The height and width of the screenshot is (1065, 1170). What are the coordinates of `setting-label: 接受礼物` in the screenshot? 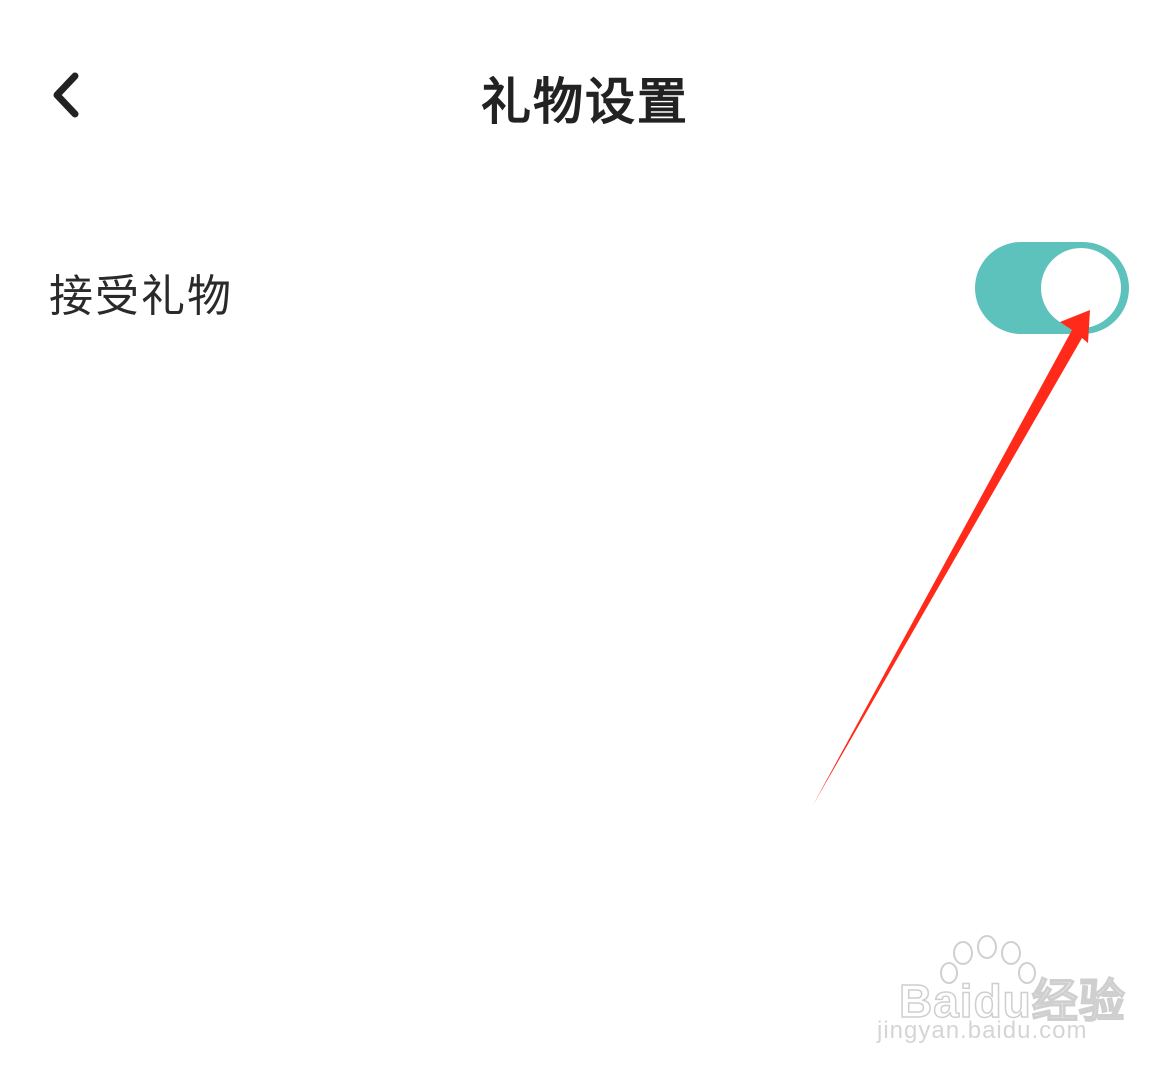 It's located at (141, 296).